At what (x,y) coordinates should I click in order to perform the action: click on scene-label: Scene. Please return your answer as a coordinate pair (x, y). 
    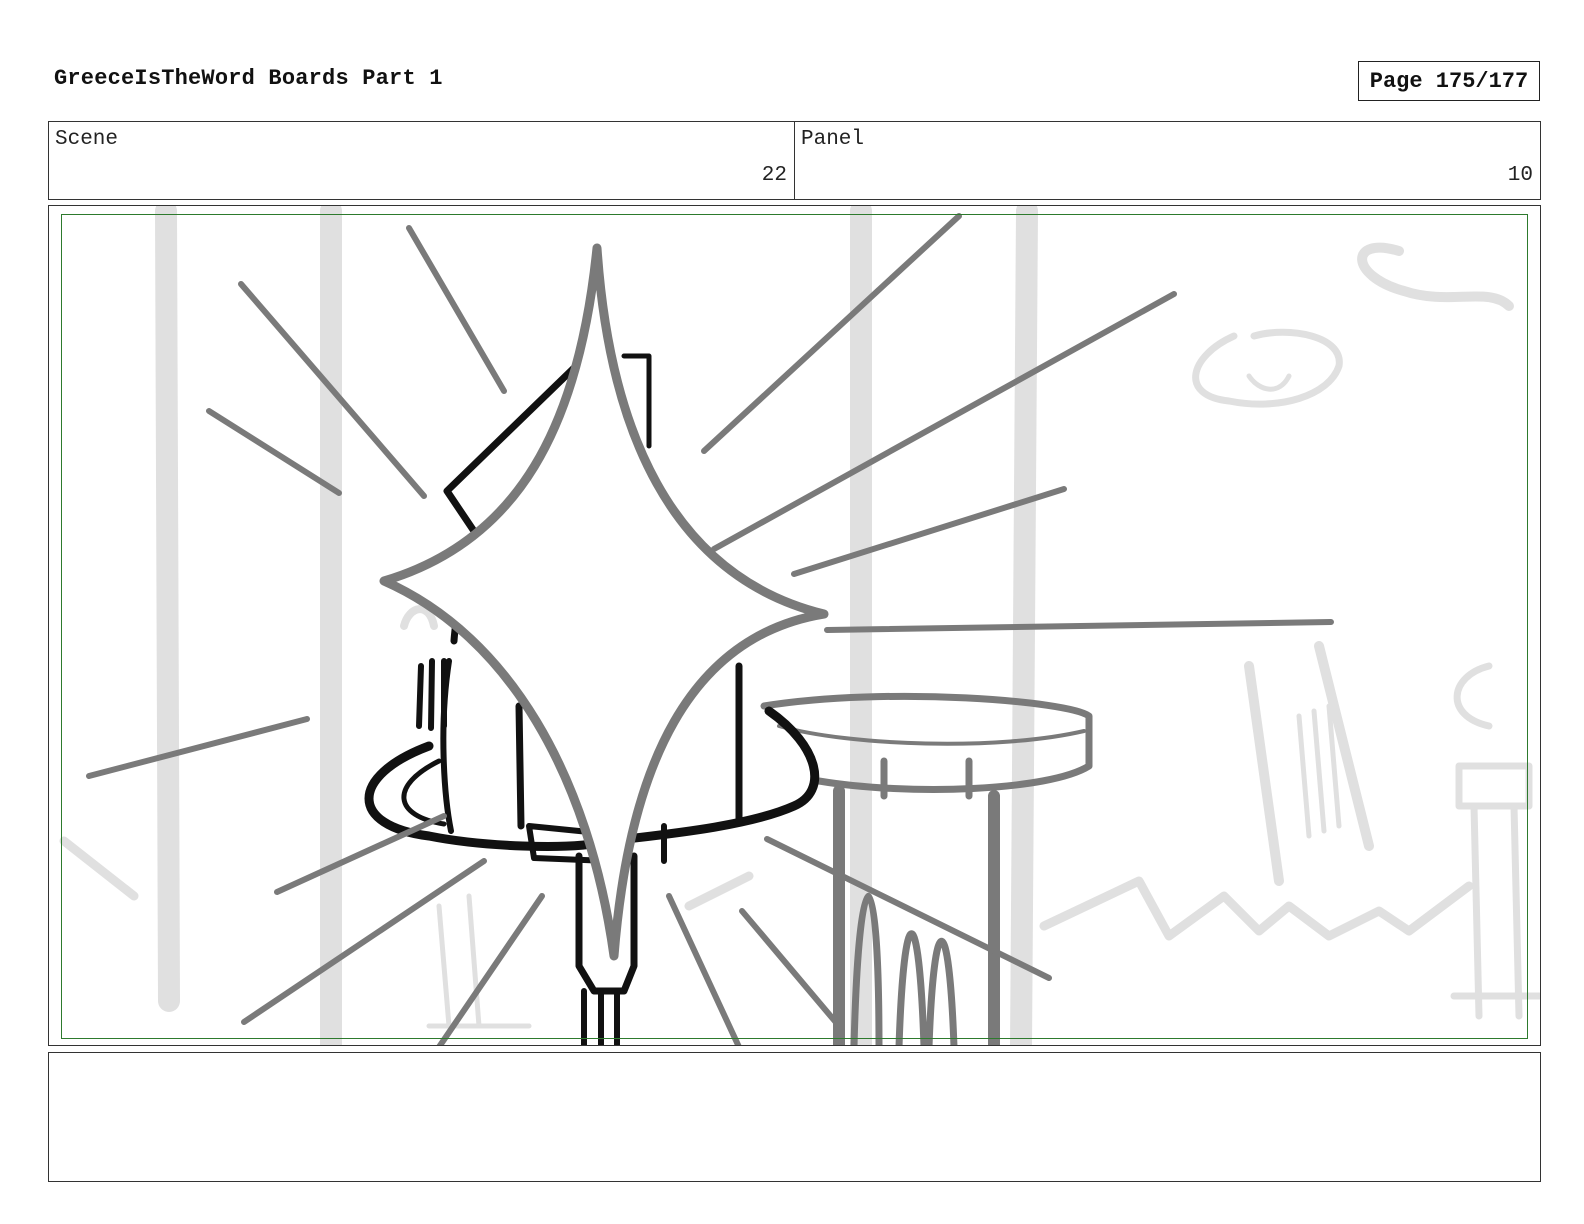
    Looking at the image, I should click on (87, 139).